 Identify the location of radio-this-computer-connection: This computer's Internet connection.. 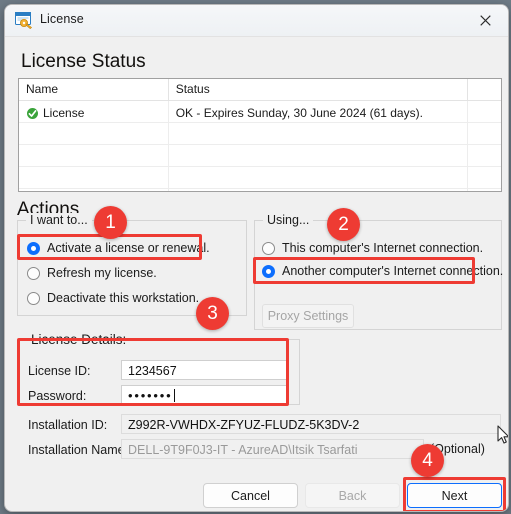
(372, 248).